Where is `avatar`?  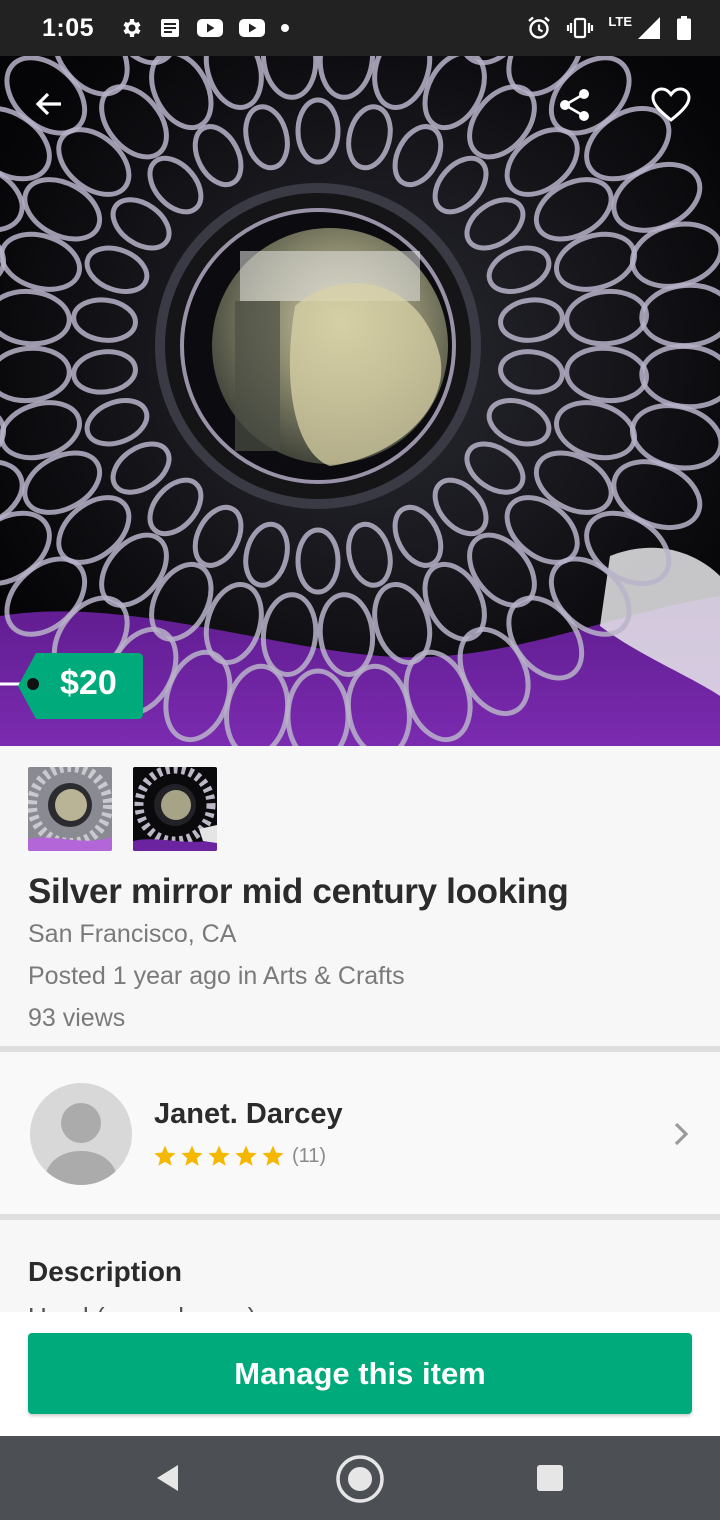 avatar is located at coordinates (81, 1134).